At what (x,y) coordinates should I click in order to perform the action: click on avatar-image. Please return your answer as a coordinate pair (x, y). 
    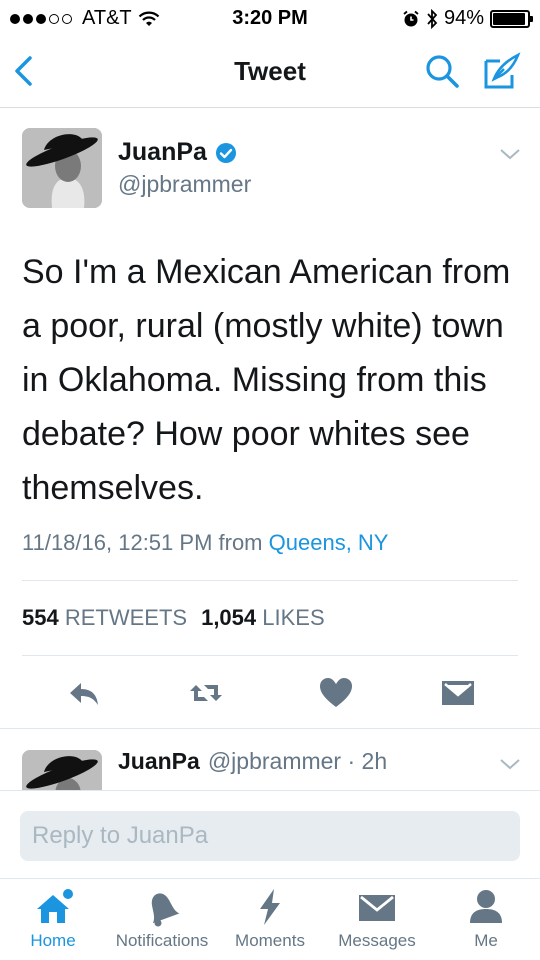
    Looking at the image, I should click on (62, 168).